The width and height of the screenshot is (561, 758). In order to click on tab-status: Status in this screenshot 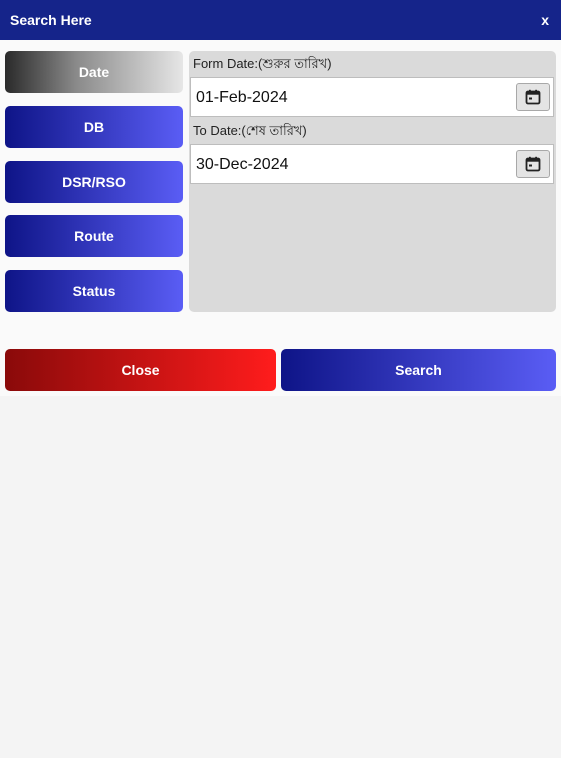, I will do `click(94, 291)`.